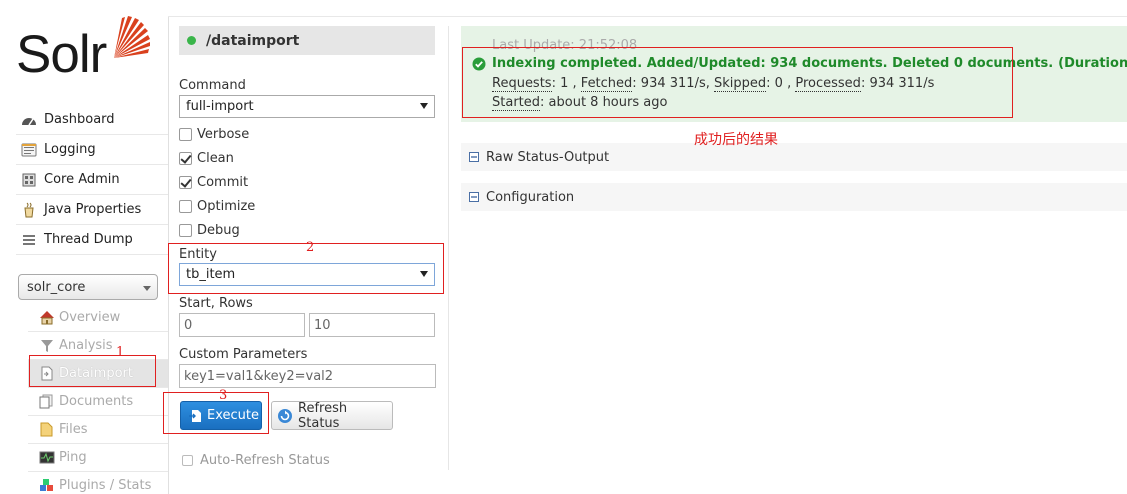 This screenshot has width=1127, height=494. I want to click on core-item-label: Documents, so click(96, 401).